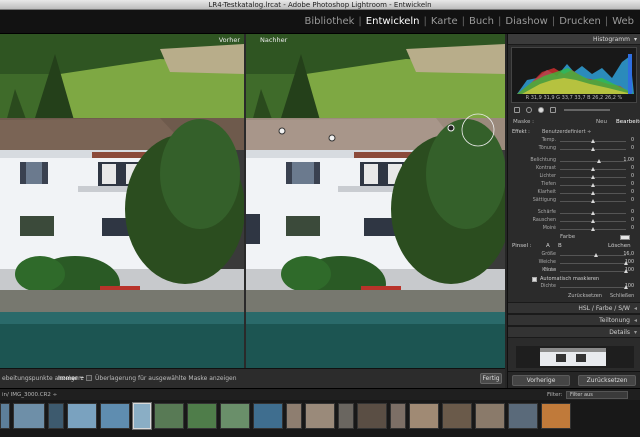  Describe the element at coordinates (481, 21) in the screenshot. I see `module-buch: Buch` at that location.